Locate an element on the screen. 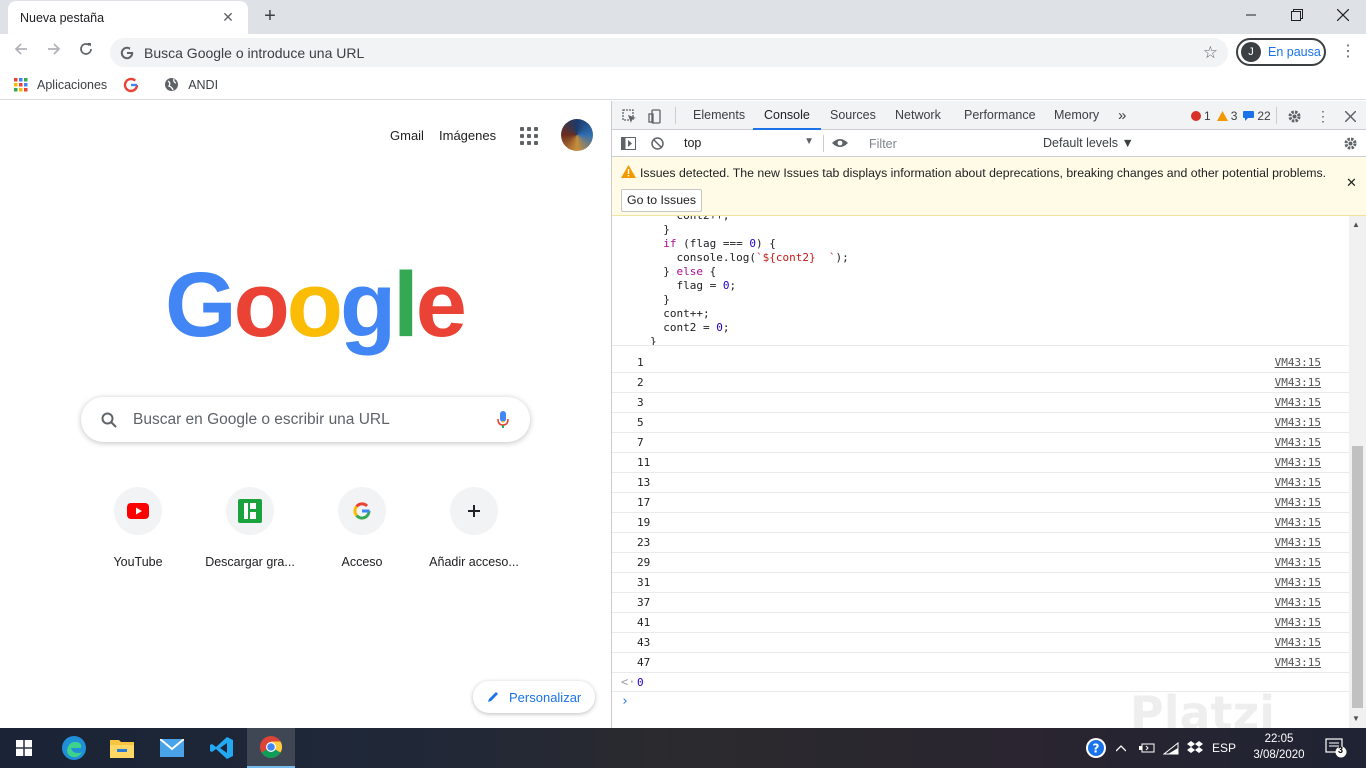 This screenshot has height=768, width=1366. console-scrollbar: ▲ ▼ is located at coordinates (1357, 472).